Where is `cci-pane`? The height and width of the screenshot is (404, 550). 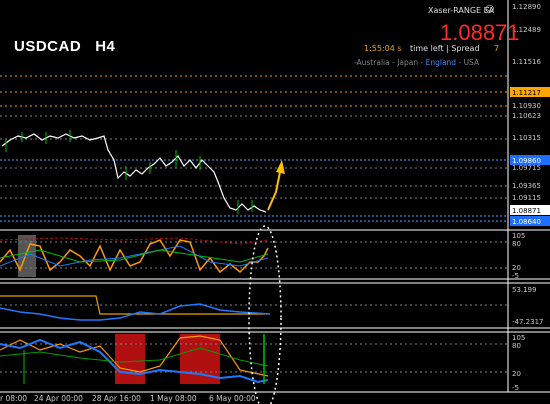 cci-pane is located at coordinates (254, 308).